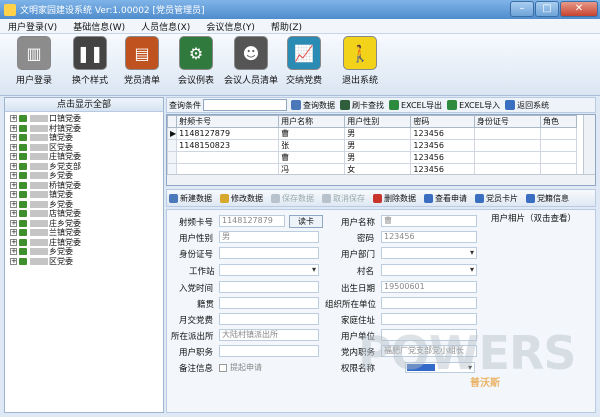 This screenshot has width=600, height=417. What do you see at coordinates (381, 179) in the screenshot?
I see `horizontal-scrollbar` at bounding box center [381, 179].